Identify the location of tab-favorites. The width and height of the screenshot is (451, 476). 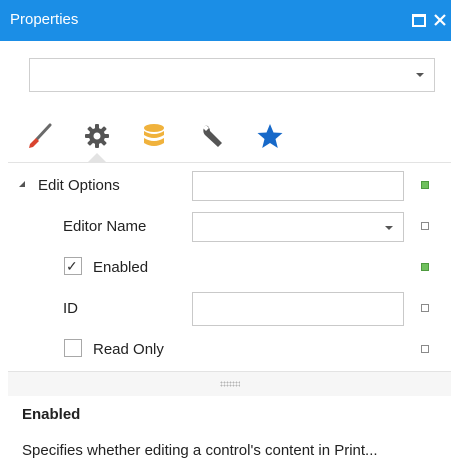
(270, 136).